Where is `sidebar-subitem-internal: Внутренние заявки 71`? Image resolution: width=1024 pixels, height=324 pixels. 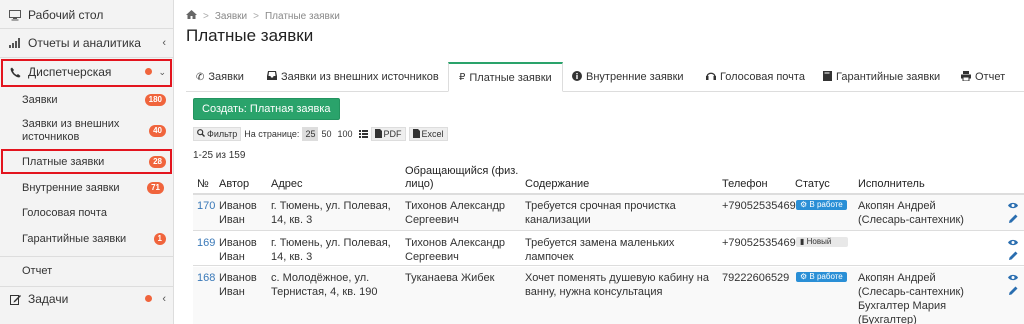
sidebar-subitem-internal: Внутренние заявки 71 is located at coordinates (87, 188).